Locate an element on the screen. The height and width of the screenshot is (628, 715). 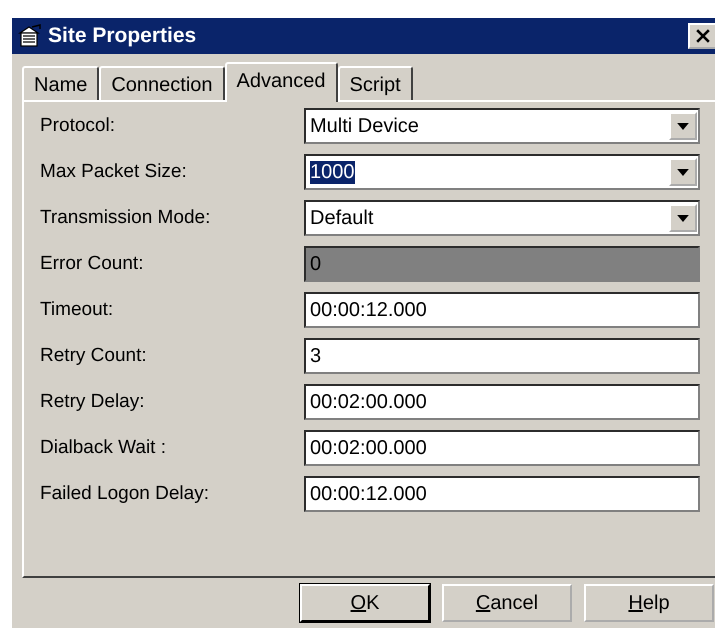
dialog-button: OK is located at coordinates (365, 603).